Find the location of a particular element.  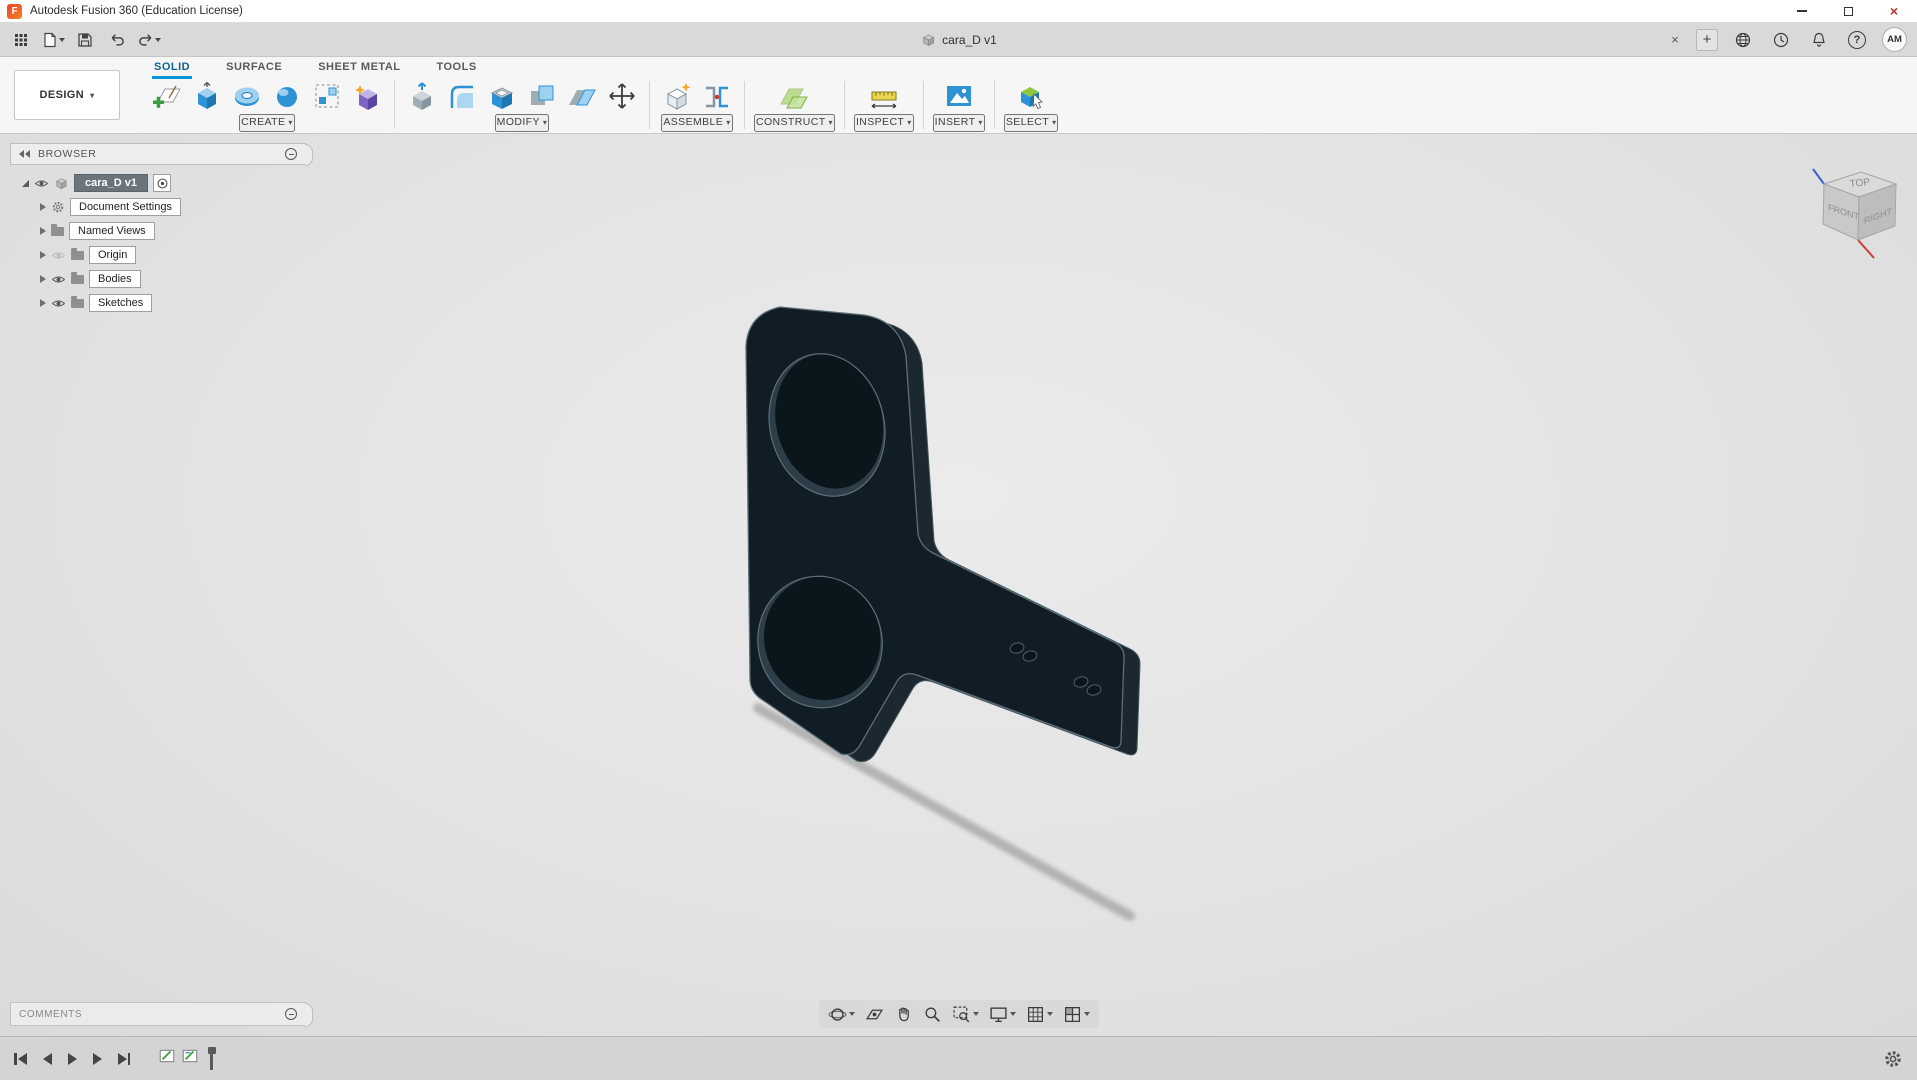

insert-image-icon is located at coordinates (958, 96).